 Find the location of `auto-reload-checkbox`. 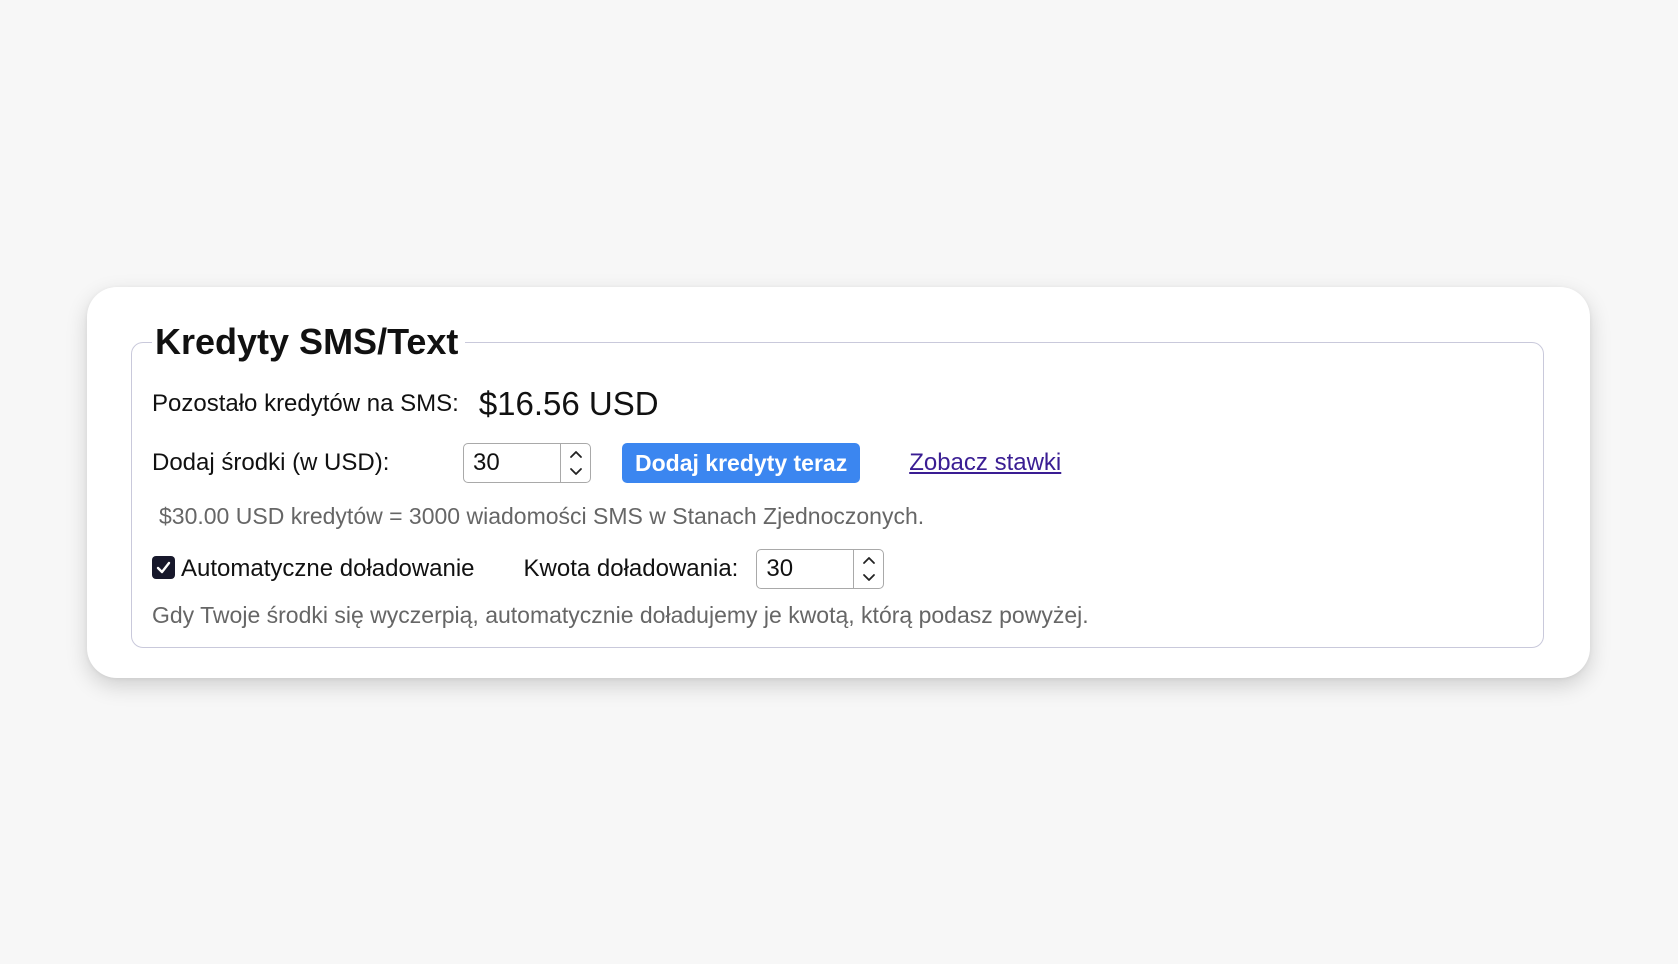

auto-reload-checkbox is located at coordinates (163, 567).